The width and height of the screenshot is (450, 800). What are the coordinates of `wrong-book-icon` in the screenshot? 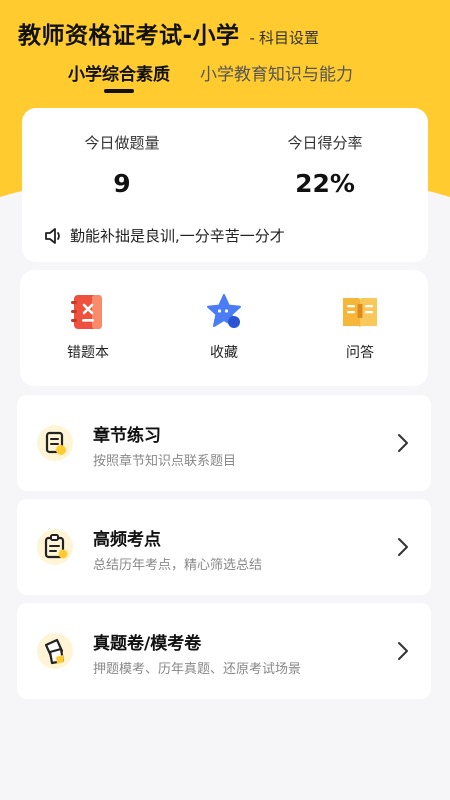 It's located at (86, 312).